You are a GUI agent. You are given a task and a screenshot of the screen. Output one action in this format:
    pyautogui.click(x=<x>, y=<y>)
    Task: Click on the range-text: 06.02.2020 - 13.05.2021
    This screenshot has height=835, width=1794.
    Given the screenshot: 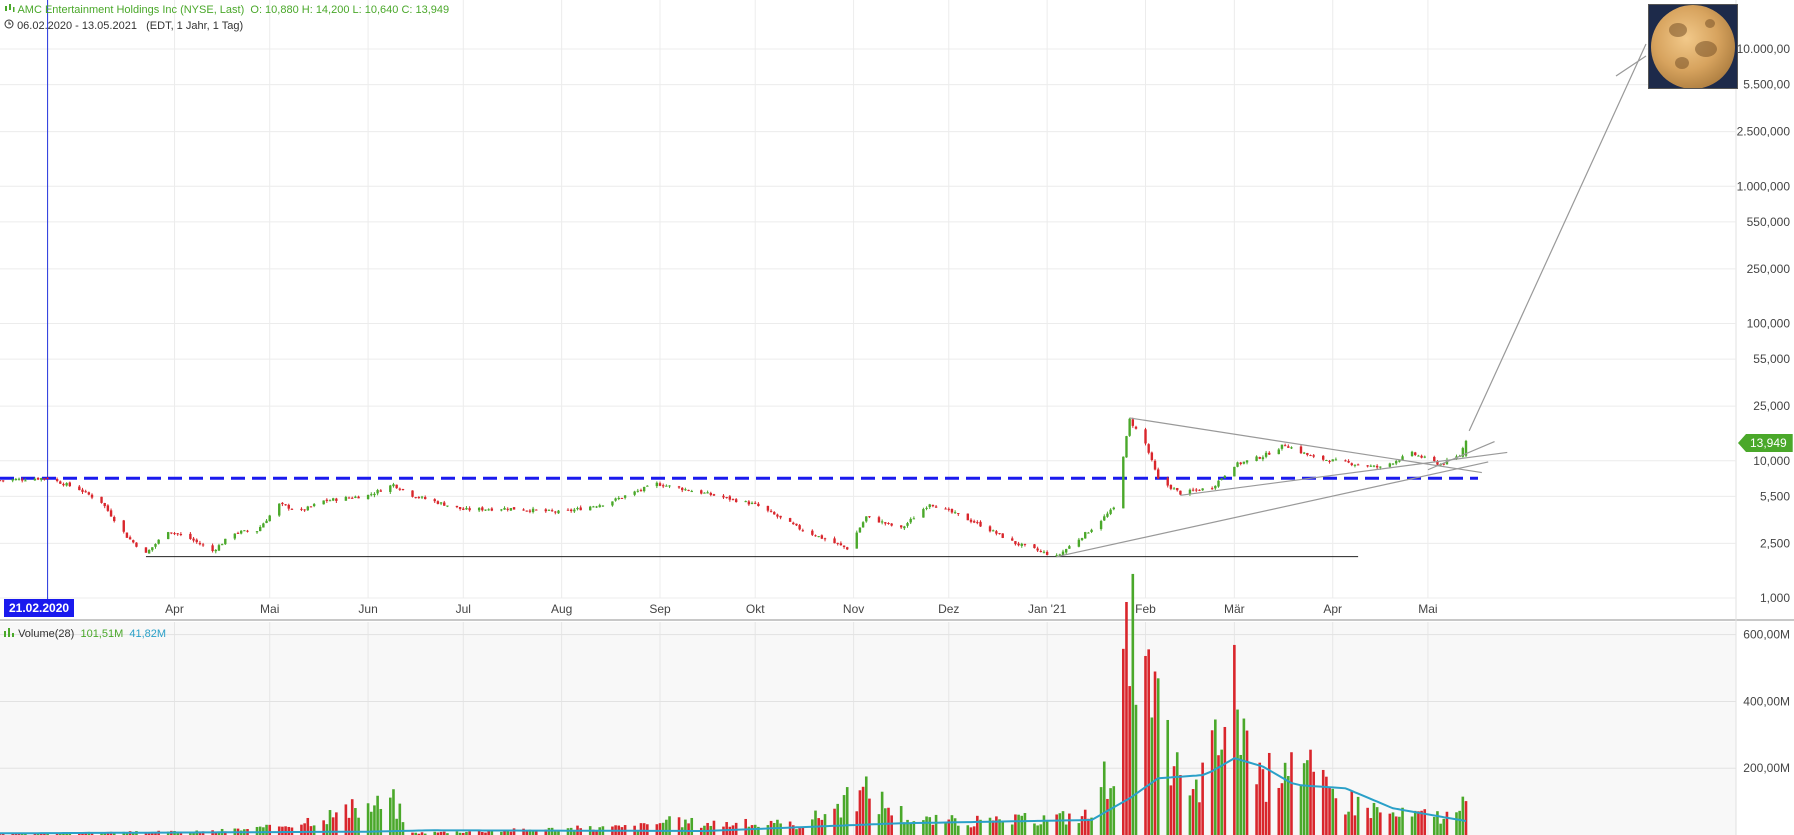 What is the action you would take?
    pyautogui.click(x=77, y=26)
    